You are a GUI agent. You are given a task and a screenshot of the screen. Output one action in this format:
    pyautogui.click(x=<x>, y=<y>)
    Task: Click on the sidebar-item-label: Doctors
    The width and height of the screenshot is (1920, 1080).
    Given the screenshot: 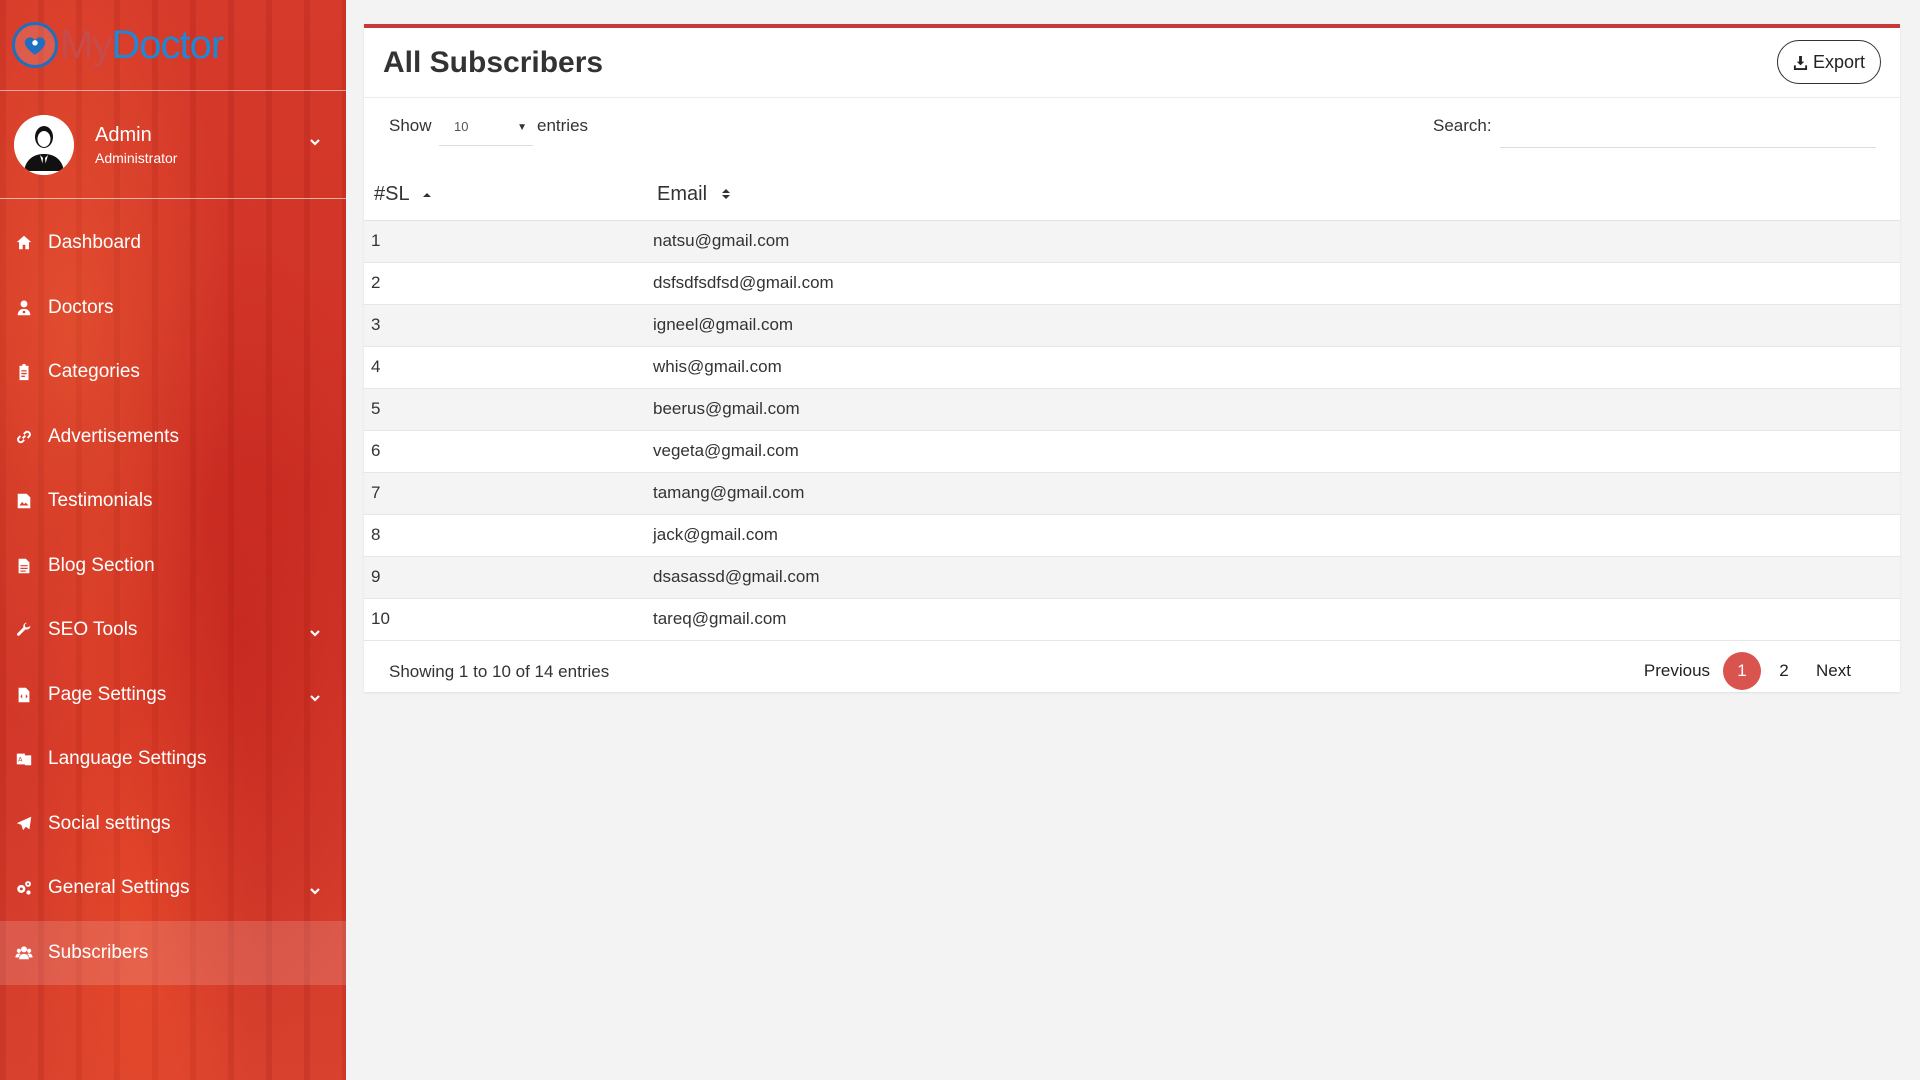 What is the action you would take?
    pyautogui.click(x=81, y=307)
    